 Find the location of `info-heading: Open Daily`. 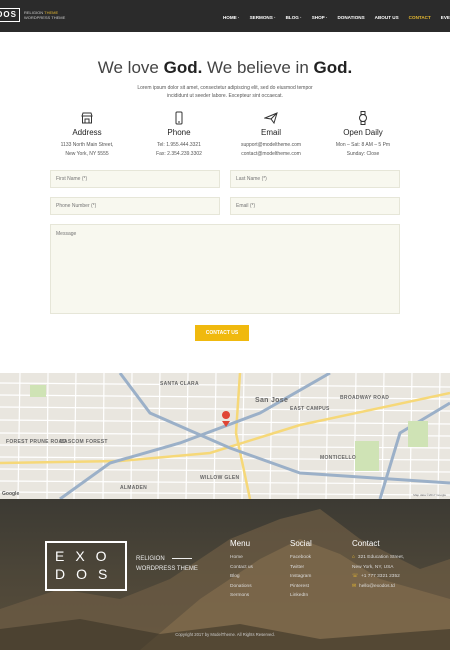

info-heading: Open Daily is located at coordinates (363, 132).